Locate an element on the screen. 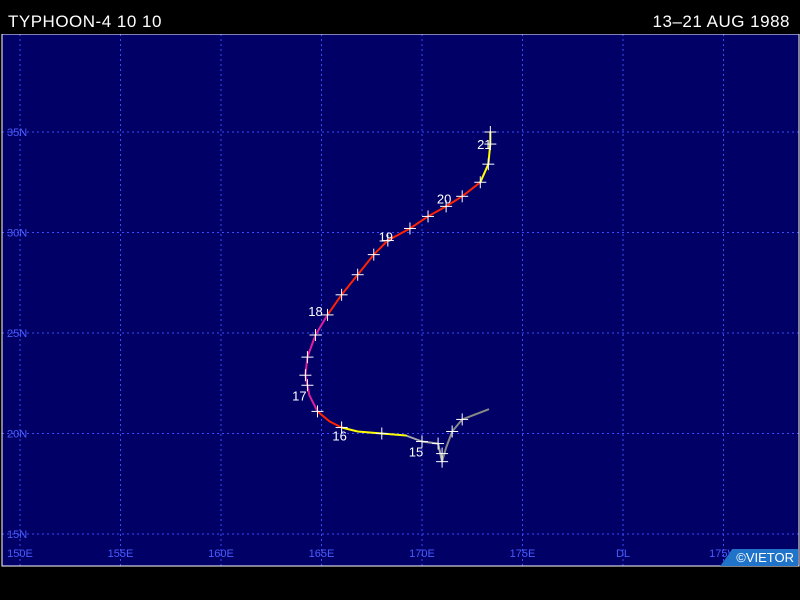 Image resolution: width=800 pixels, height=600 pixels. day-label: 20 is located at coordinates (444, 198).